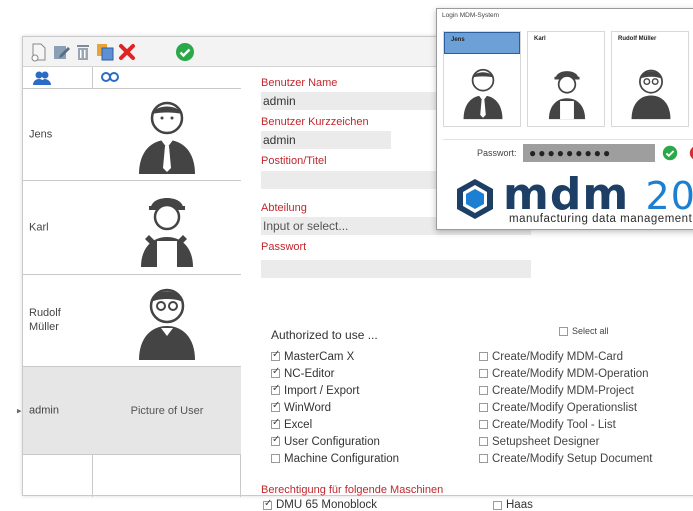  Describe the element at coordinates (167, 134) in the screenshot. I see `tie-user-icon` at that location.